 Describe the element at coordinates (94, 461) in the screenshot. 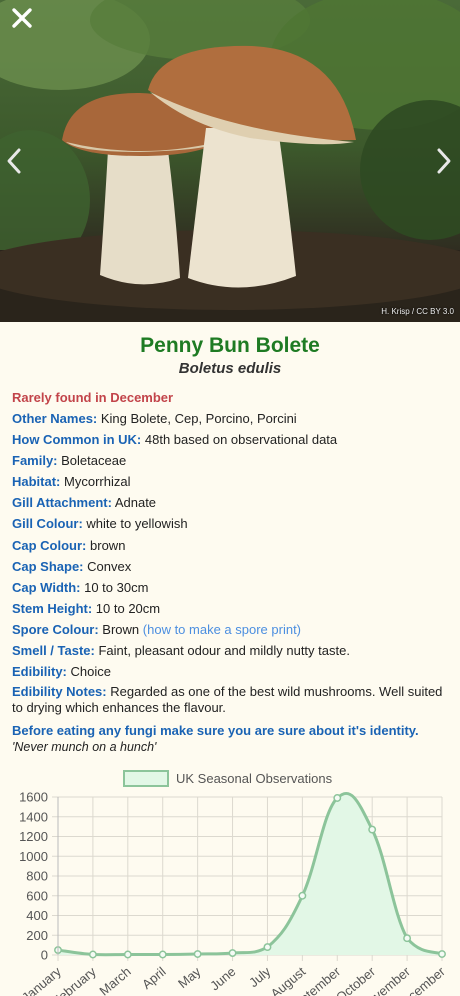

I see `field-value: Boletaceae` at that location.